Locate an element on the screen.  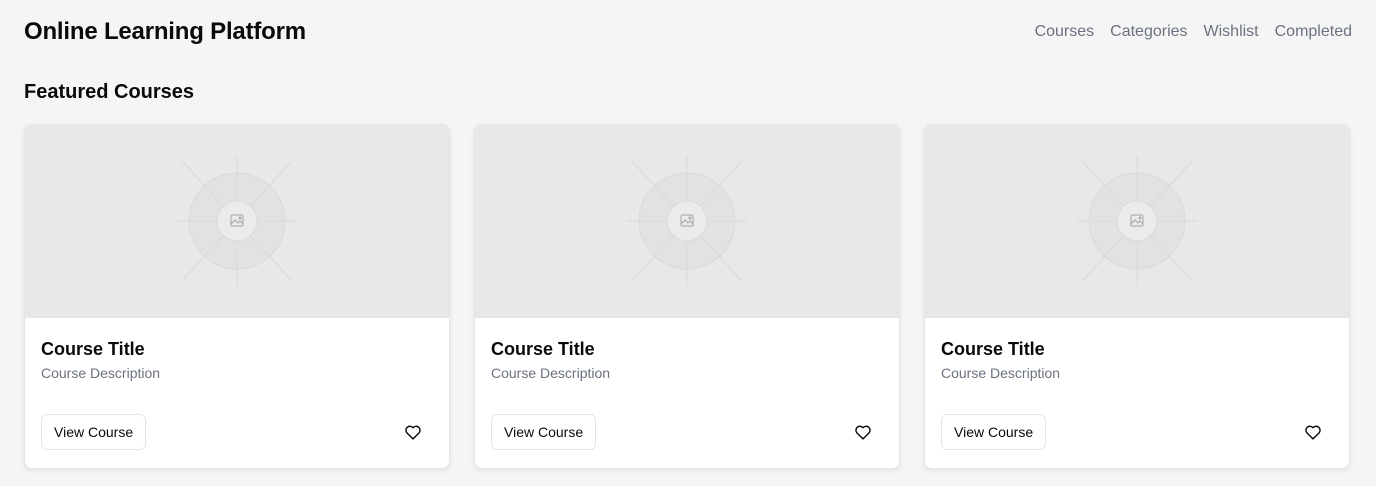
nav-categories: Categories is located at coordinates (1148, 32).